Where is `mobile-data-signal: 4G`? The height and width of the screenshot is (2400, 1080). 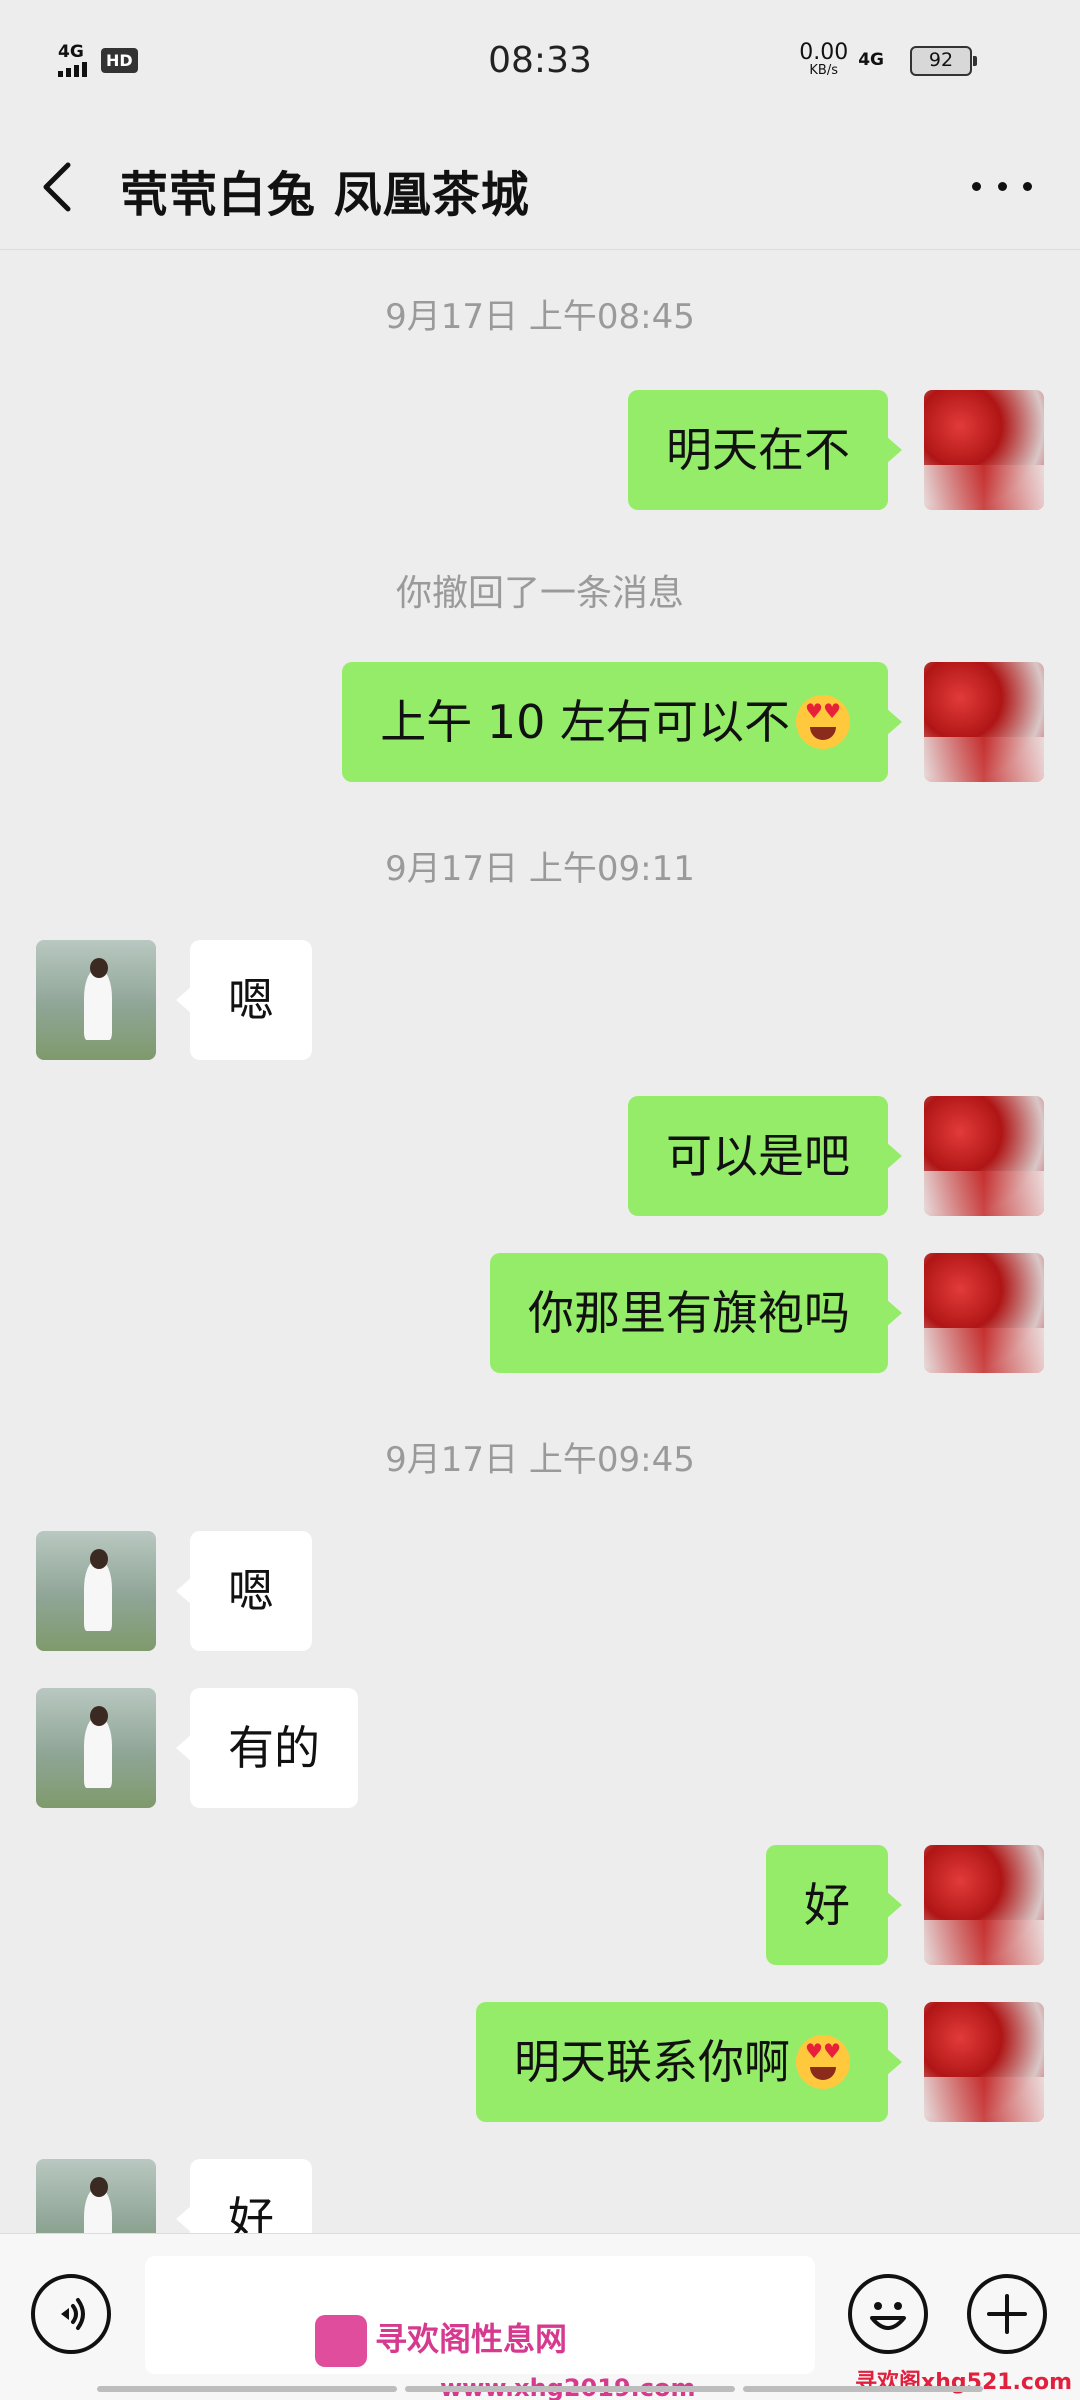 mobile-data-signal: 4G is located at coordinates (871, 59).